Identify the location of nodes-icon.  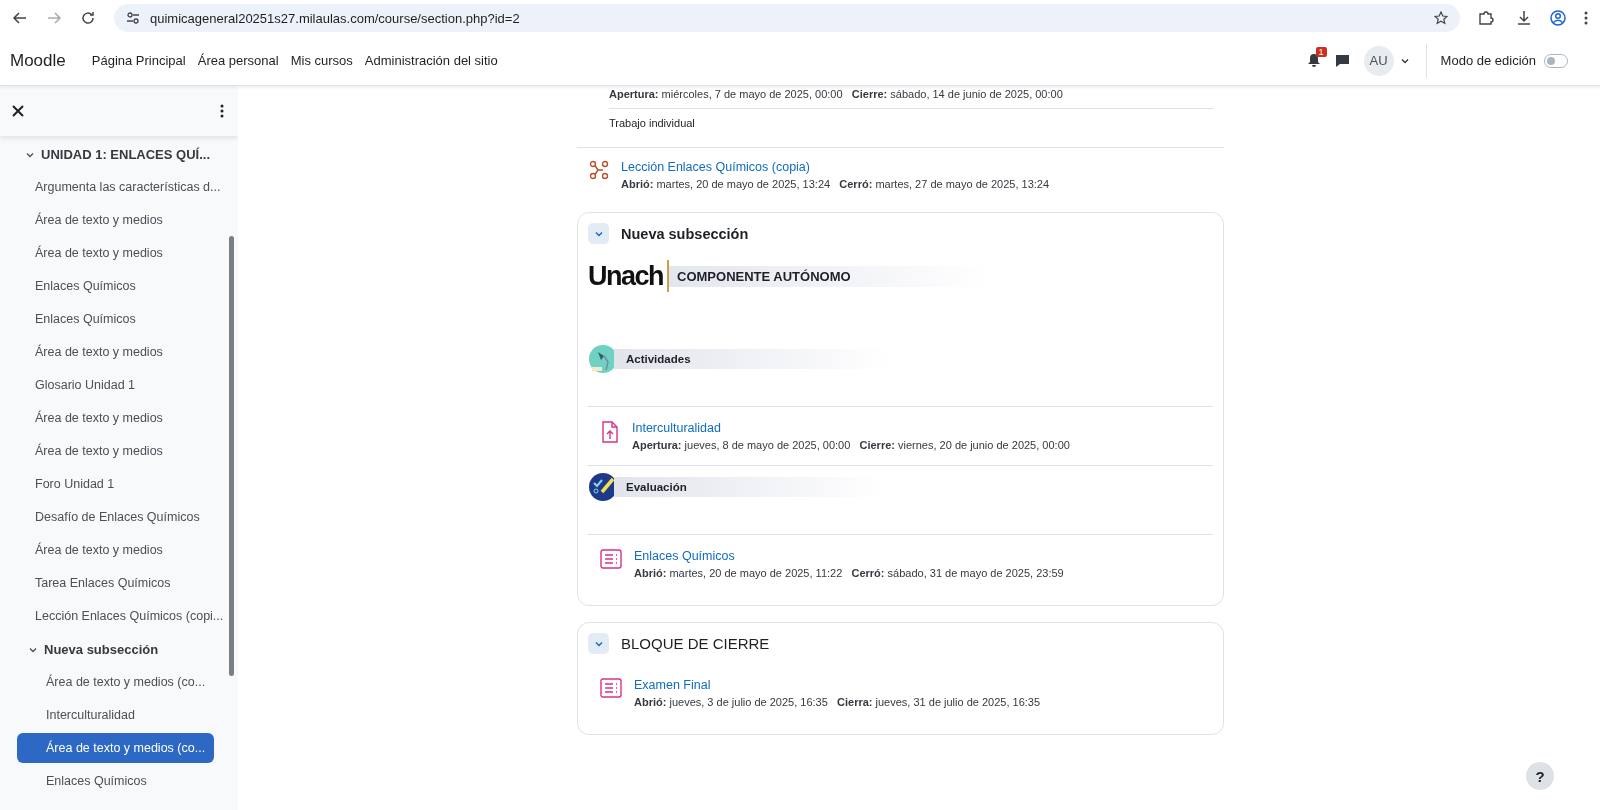
(599, 170).